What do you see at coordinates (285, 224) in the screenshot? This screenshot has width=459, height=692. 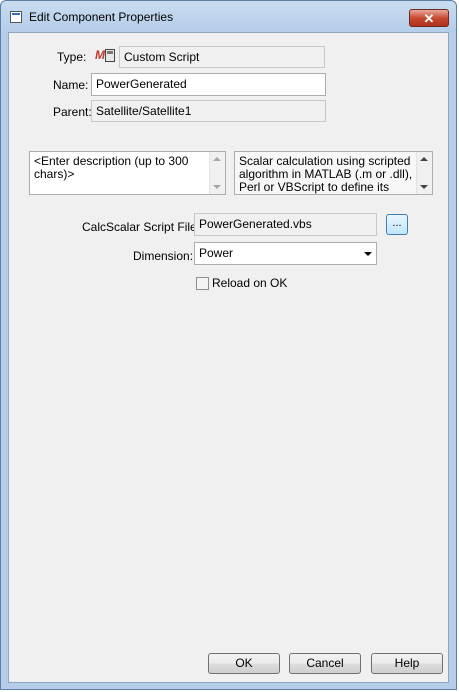 I see `script-file-field: PowerGenerated.vbs` at bounding box center [285, 224].